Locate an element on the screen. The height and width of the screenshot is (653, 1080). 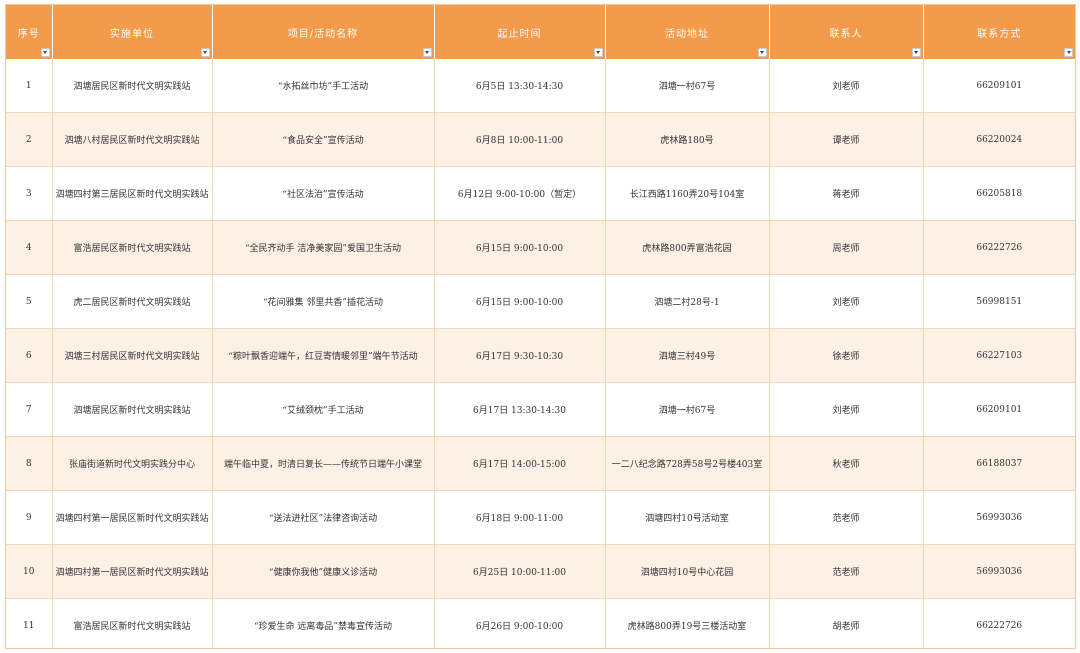
cell-unit: 张庙街道新时代文明实践分中心 is located at coordinates (132, 463).